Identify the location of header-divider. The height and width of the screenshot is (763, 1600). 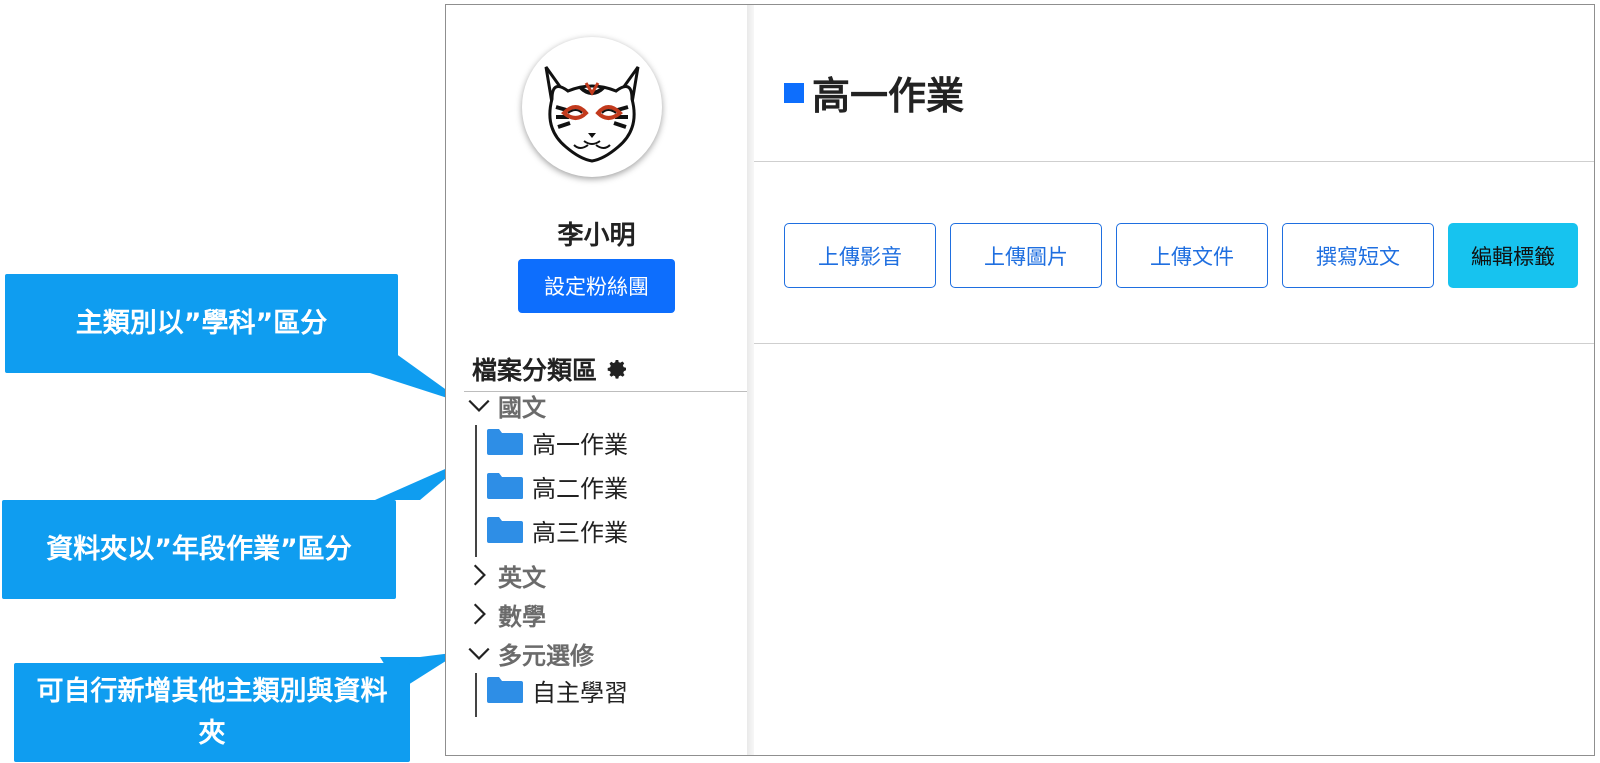
(1174, 161).